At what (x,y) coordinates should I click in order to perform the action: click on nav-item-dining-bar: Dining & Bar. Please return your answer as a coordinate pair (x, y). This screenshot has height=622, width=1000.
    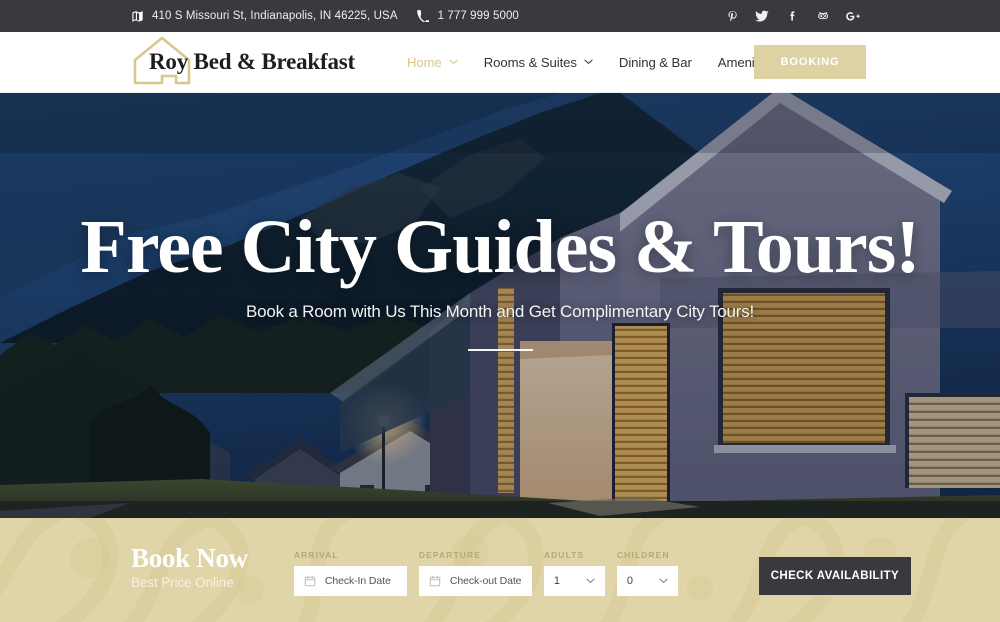
    Looking at the image, I should click on (655, 62).